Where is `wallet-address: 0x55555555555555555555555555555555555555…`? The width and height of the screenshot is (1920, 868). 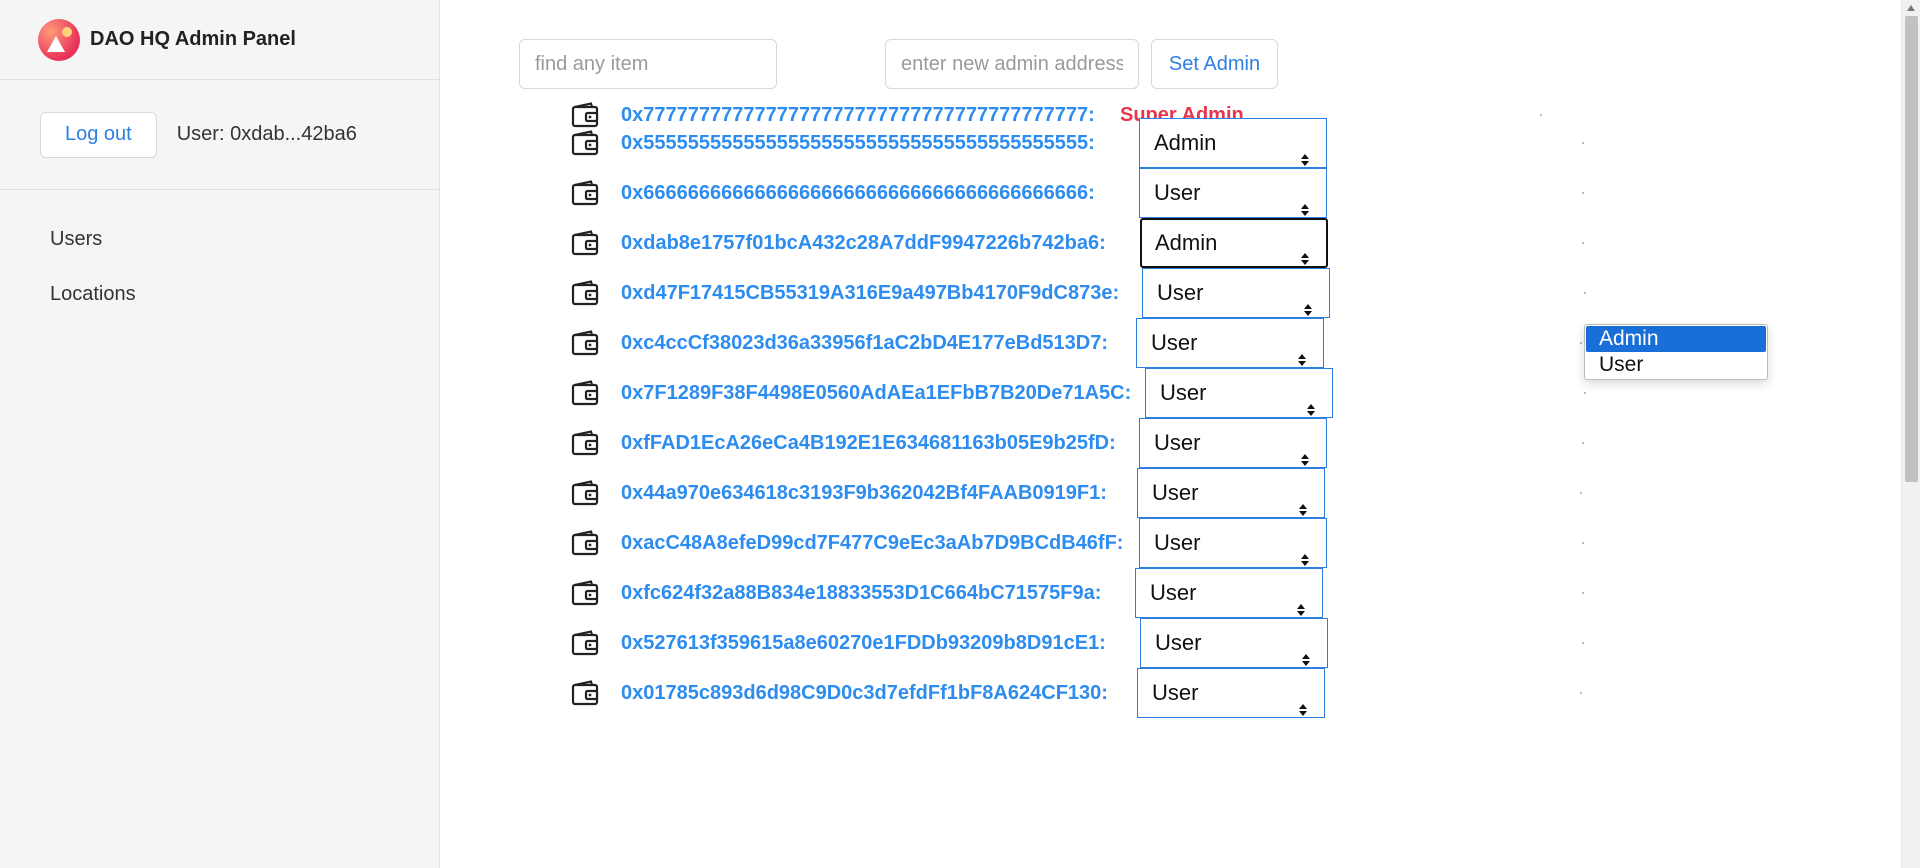 wallet-address: 0x55555555555555555555555555555555555555… is located at coordinates (858, 143).